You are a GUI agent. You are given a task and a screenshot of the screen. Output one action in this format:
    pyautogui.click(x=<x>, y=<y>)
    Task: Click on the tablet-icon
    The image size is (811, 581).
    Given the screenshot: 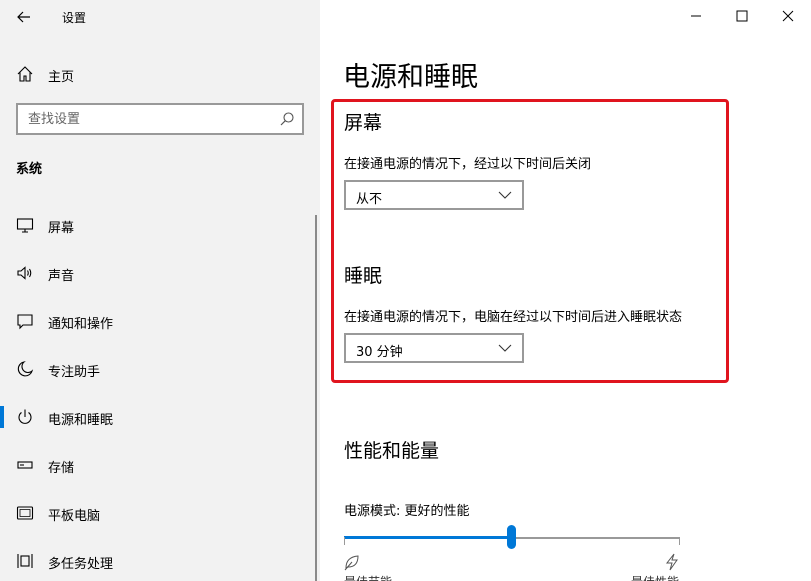 What is the action you would take?
    pyautogui.click(x=25, y=513)
    